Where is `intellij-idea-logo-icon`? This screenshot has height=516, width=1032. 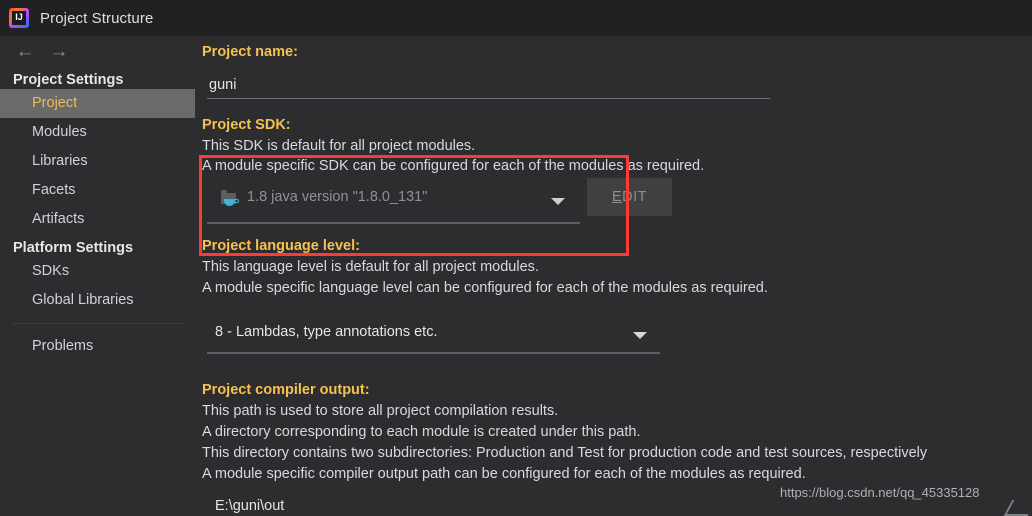 intellij-idea-logo-icon is located at coordinates (19, 18).